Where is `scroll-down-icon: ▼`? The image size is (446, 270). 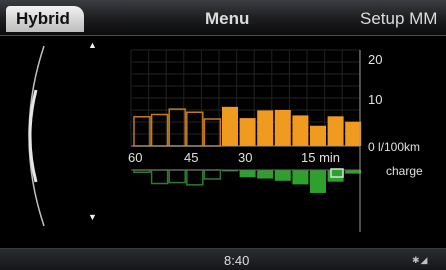 scroll-down-icon: ▼ is located at coordinates (92, 217).